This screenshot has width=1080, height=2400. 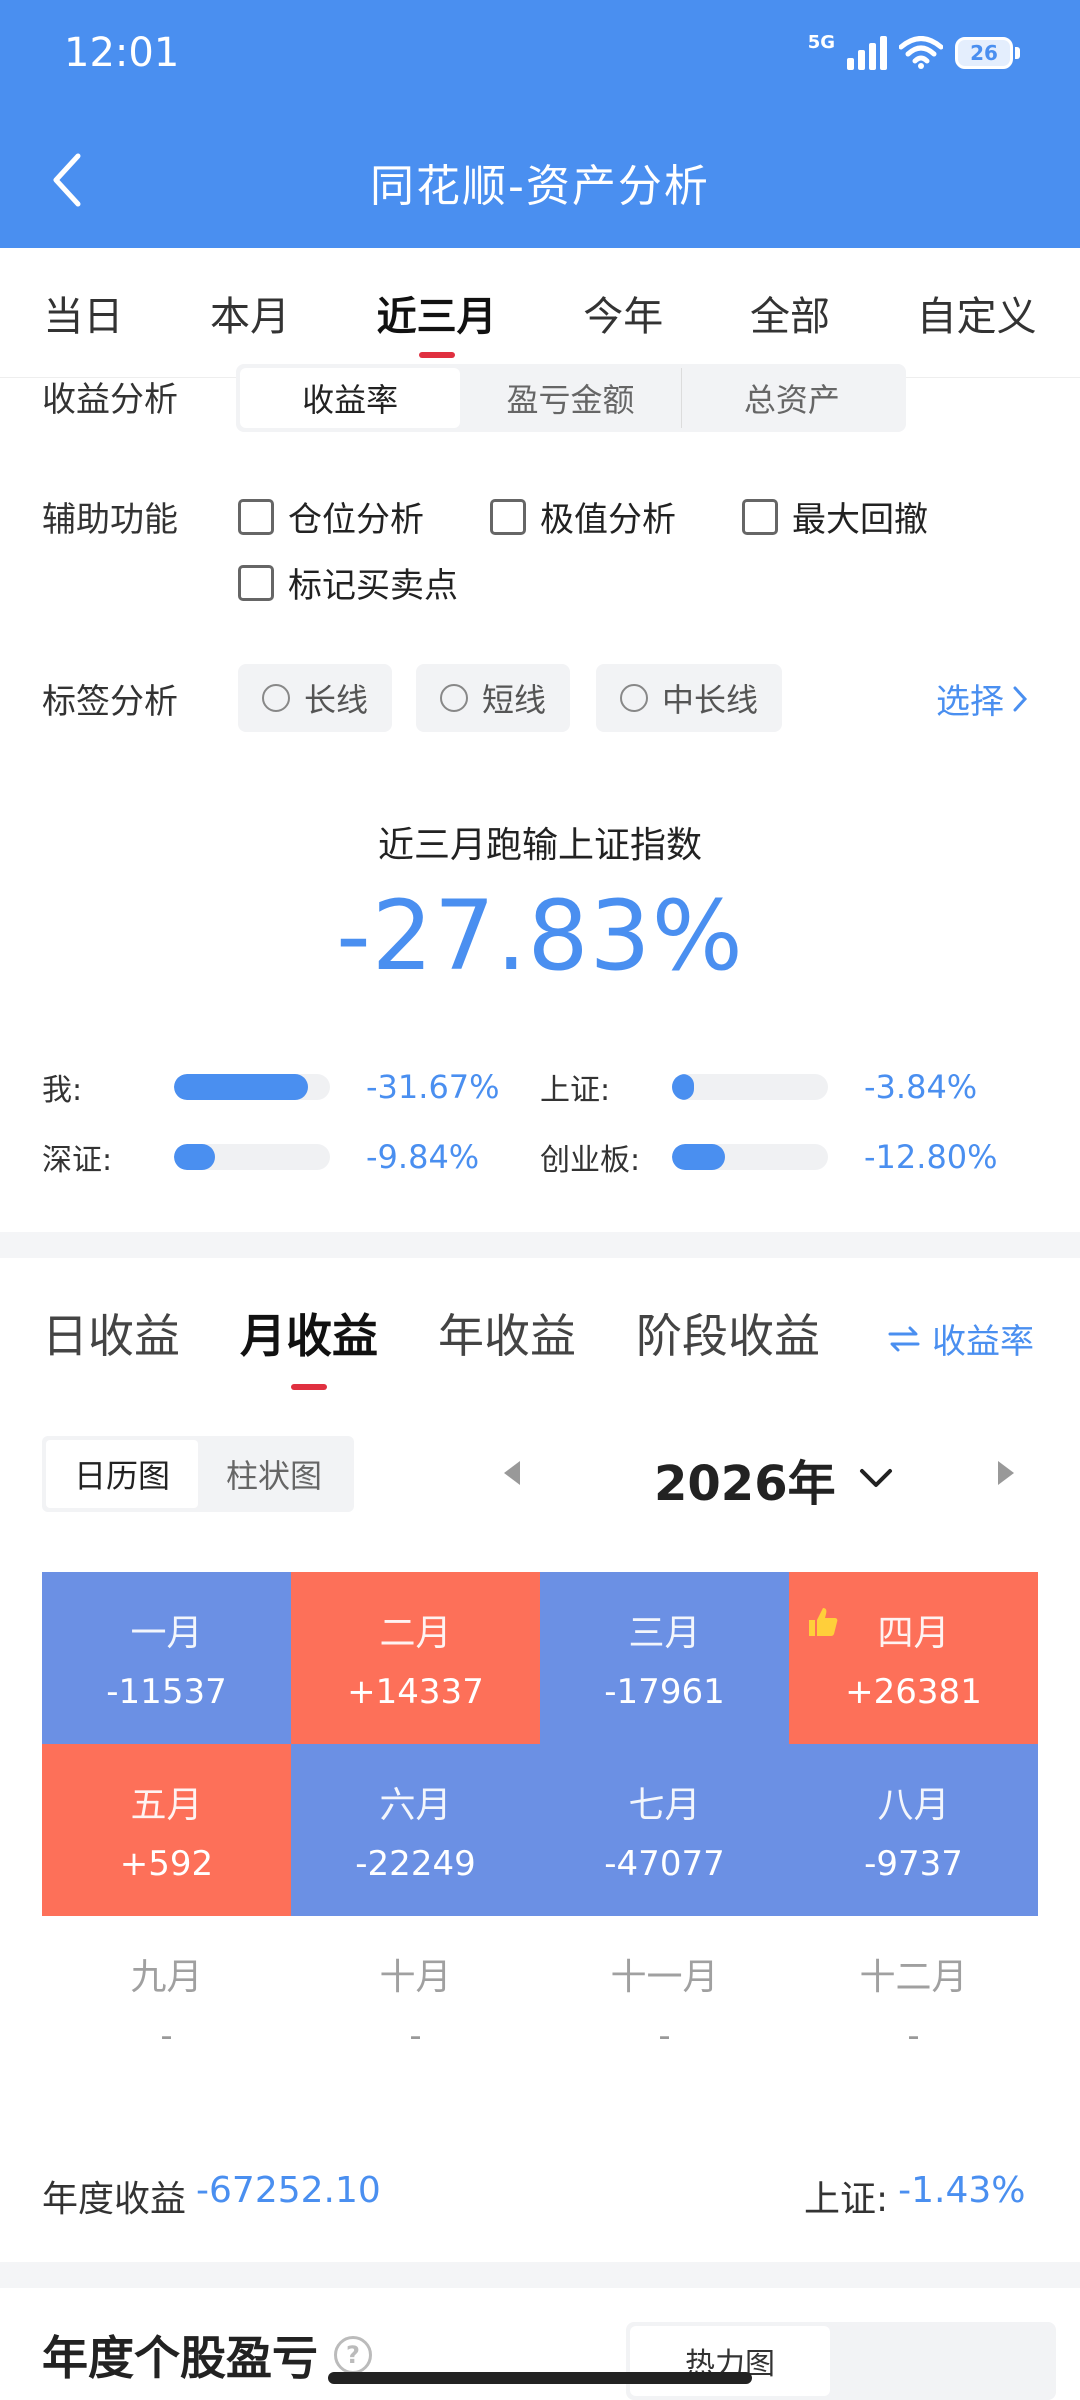 I want to click on radio-icon, so click(x=276, y=698).